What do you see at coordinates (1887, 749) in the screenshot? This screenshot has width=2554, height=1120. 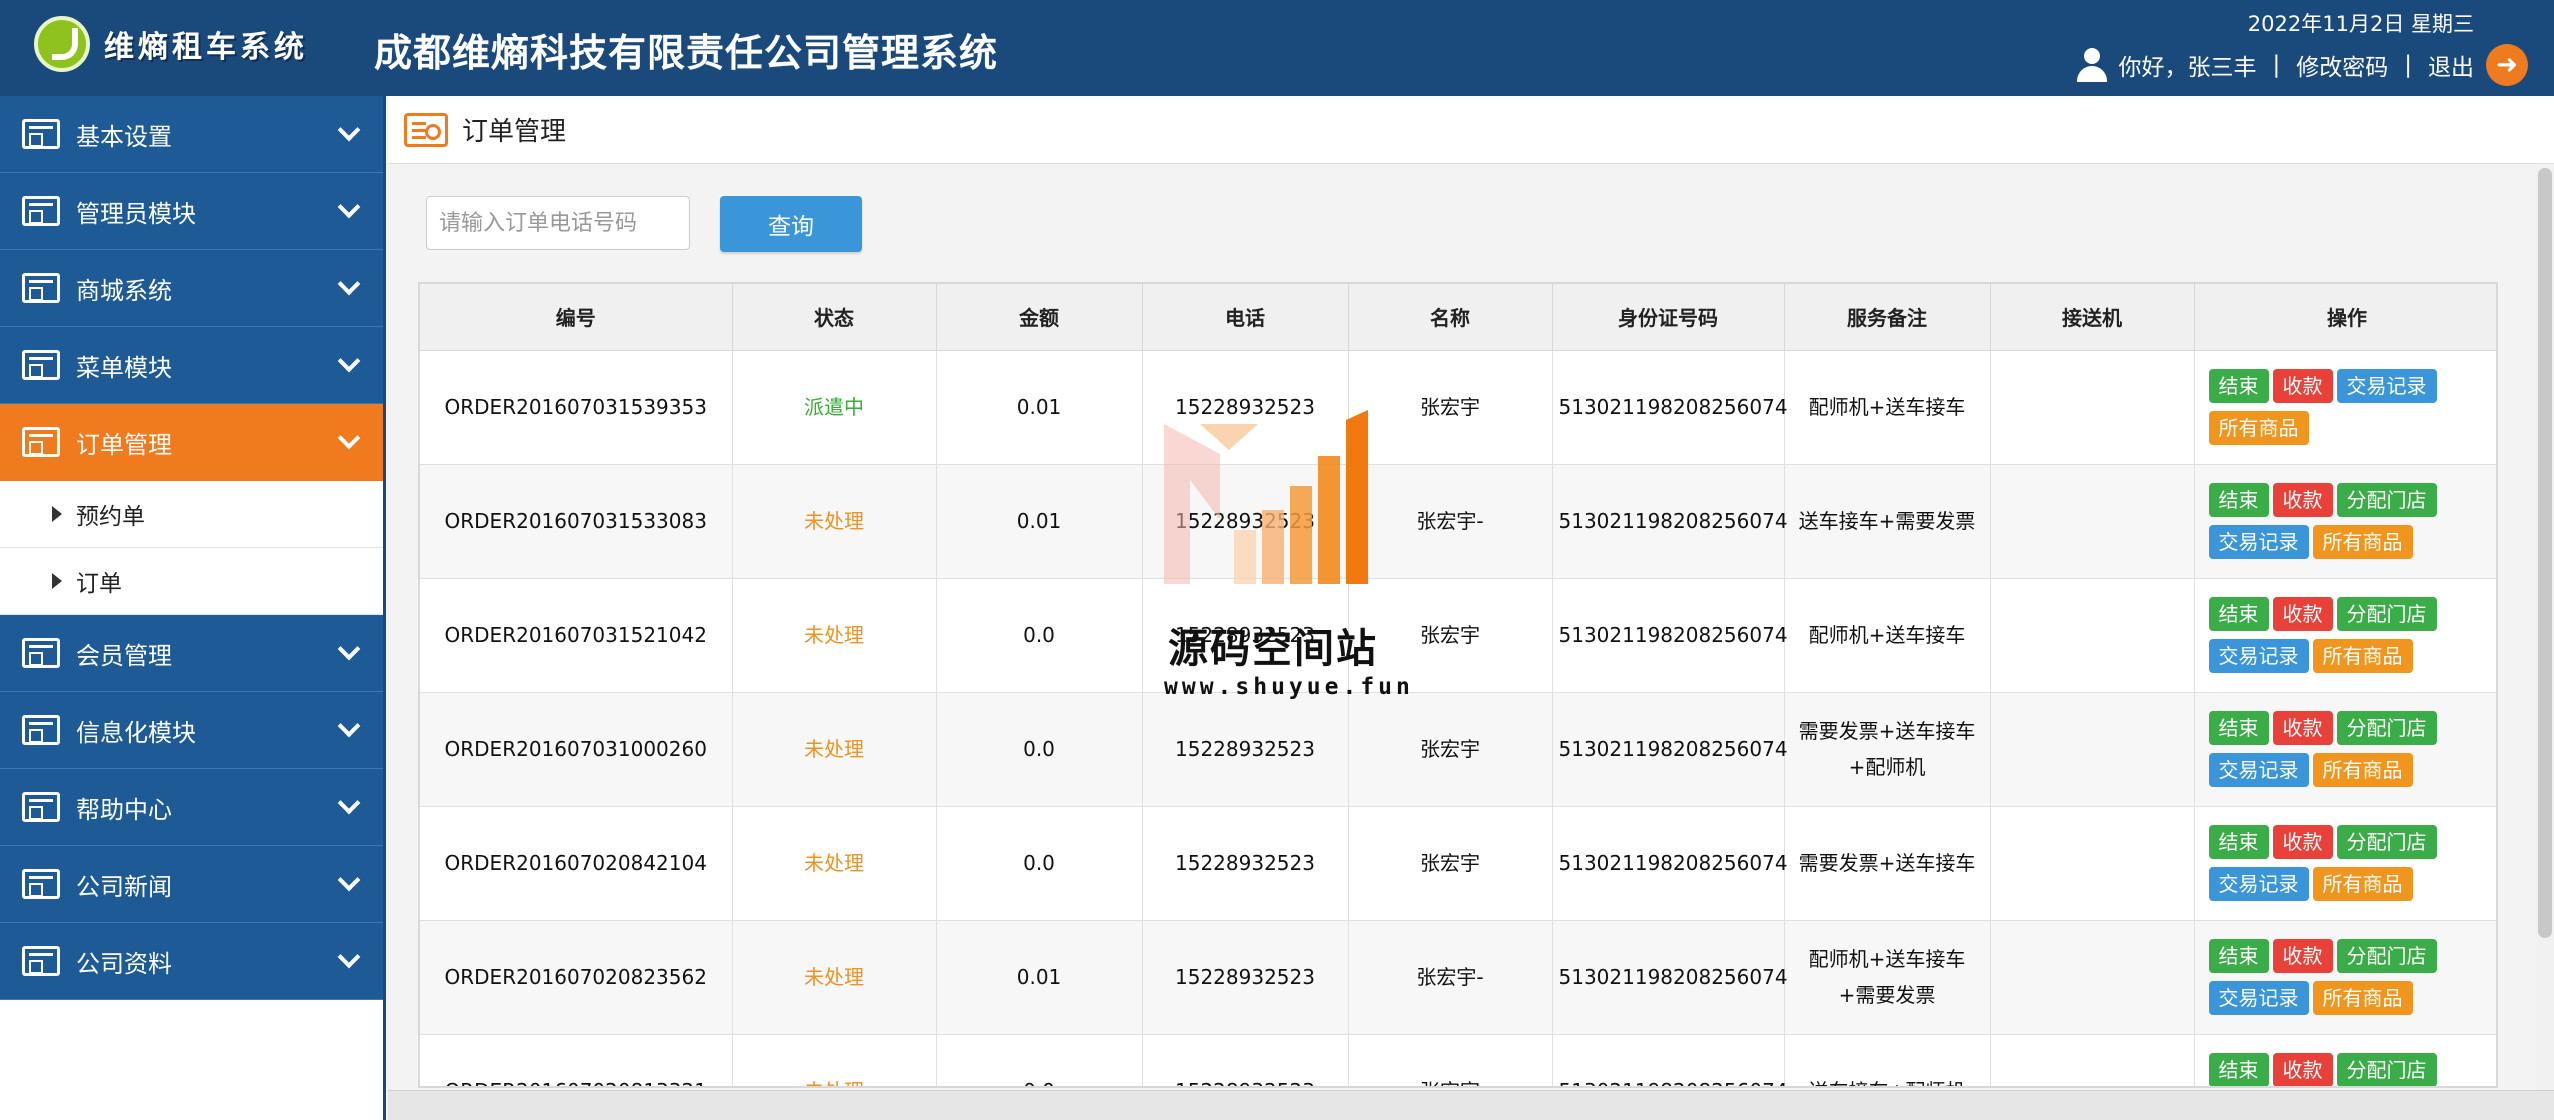 I see `order-note: 需要发票+送车接车+配师机` at bounding box center [1887, 749].